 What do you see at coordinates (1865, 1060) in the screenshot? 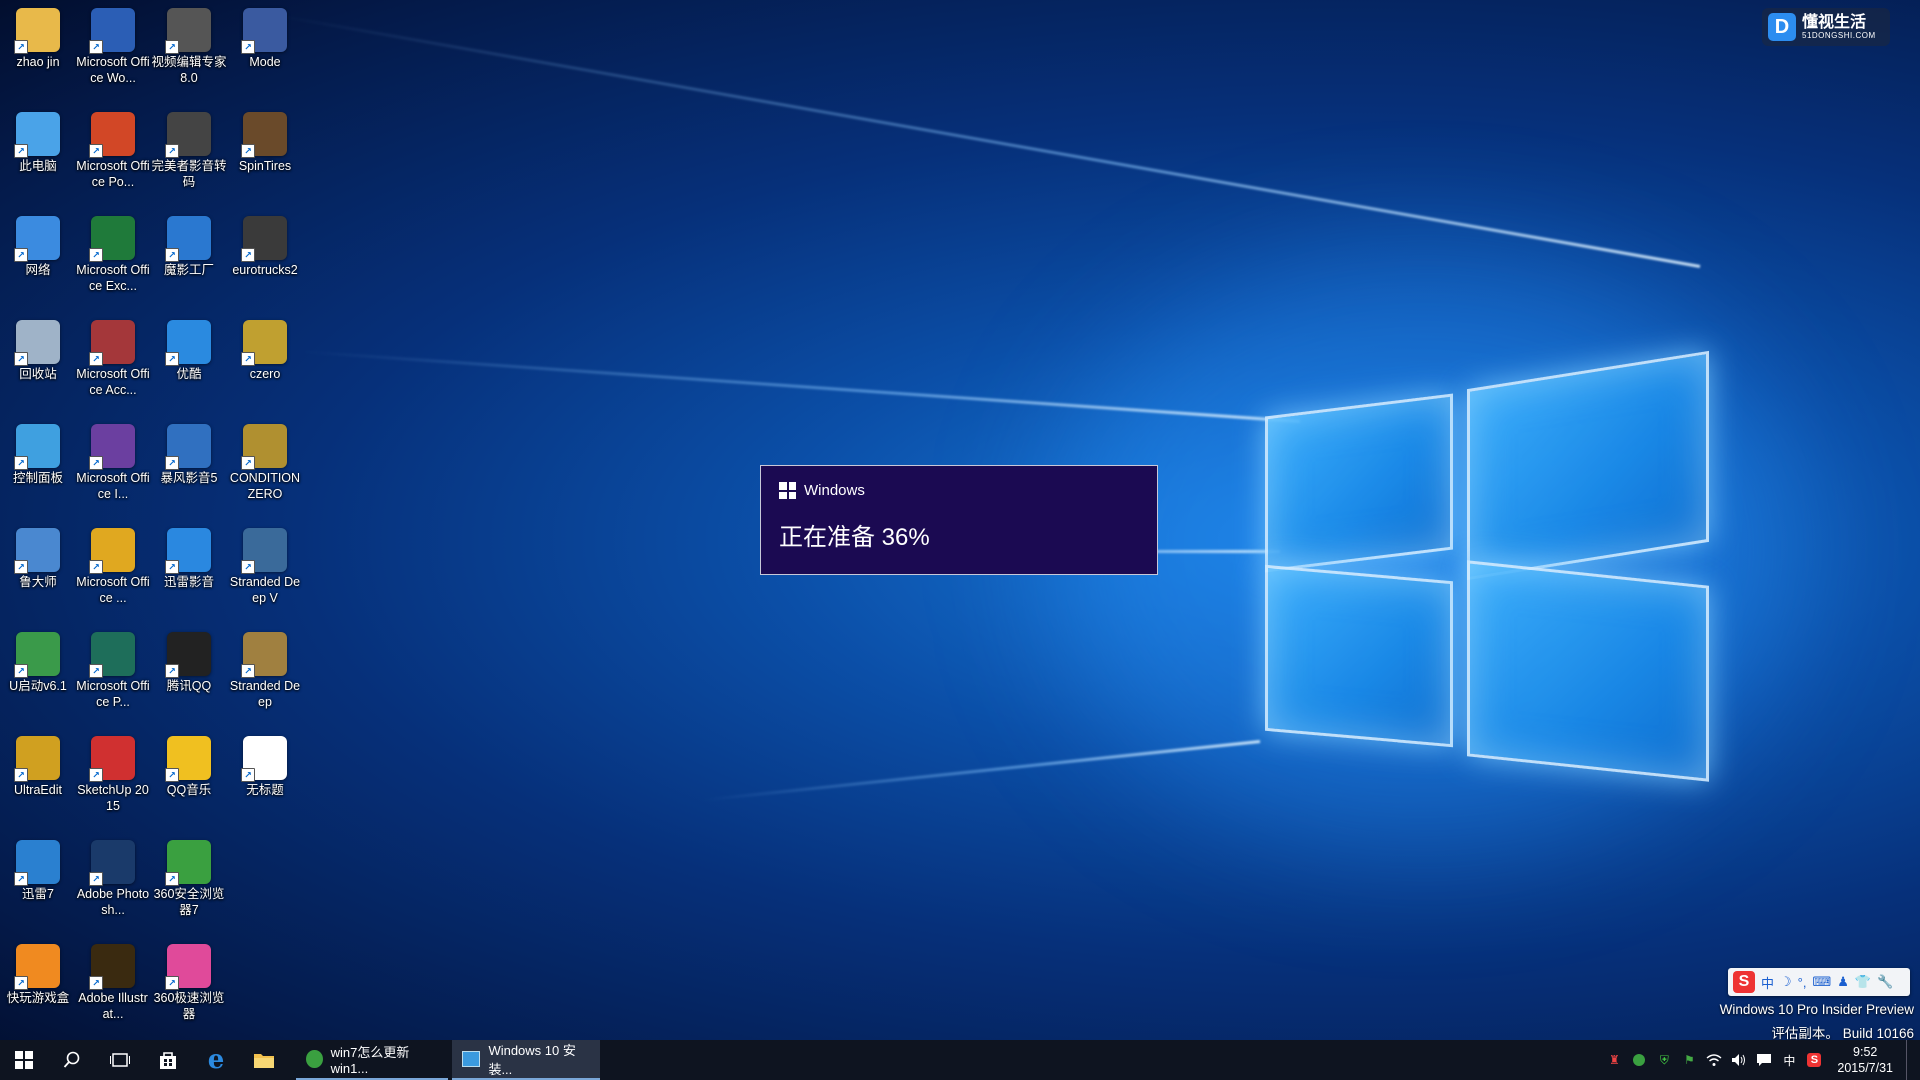
I see `taskbar-clock: 9:52 2015/7/31` at bounding box center [1865, 1060].